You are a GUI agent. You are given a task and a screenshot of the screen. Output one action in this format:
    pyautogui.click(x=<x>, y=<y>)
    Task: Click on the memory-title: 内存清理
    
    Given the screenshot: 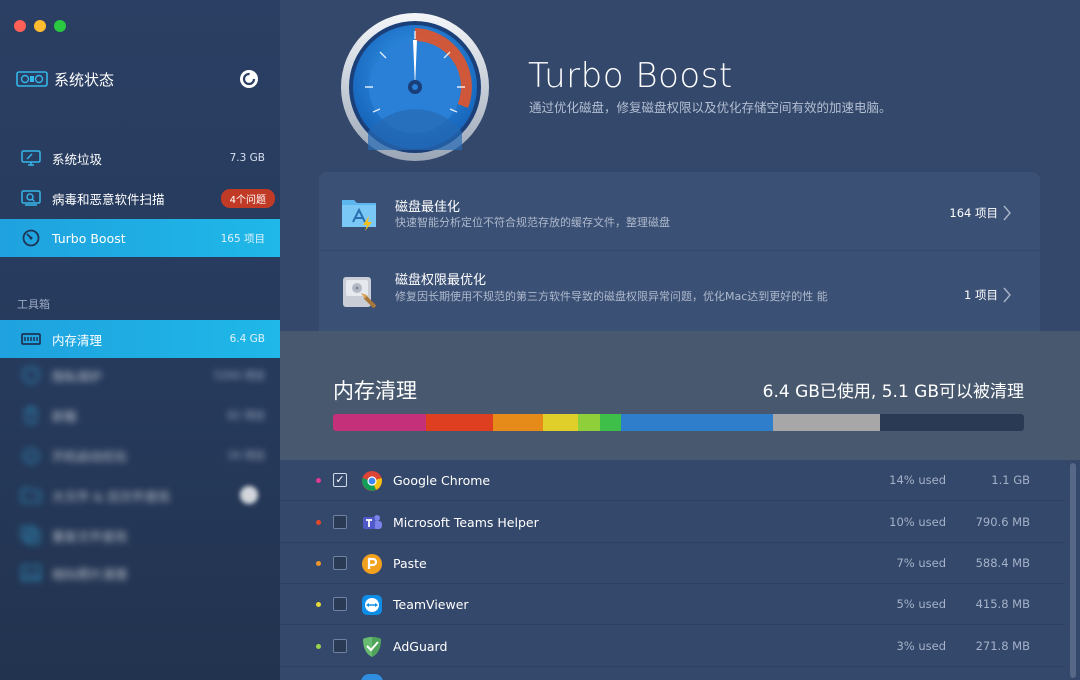 What is the action you would take?
    pyautogui.click(x=375, y=391)
    